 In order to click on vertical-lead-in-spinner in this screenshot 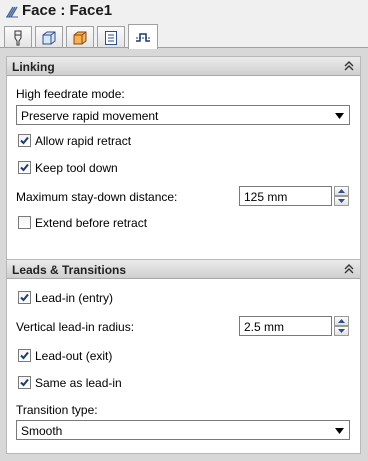, I will do `click(341, 326)`.